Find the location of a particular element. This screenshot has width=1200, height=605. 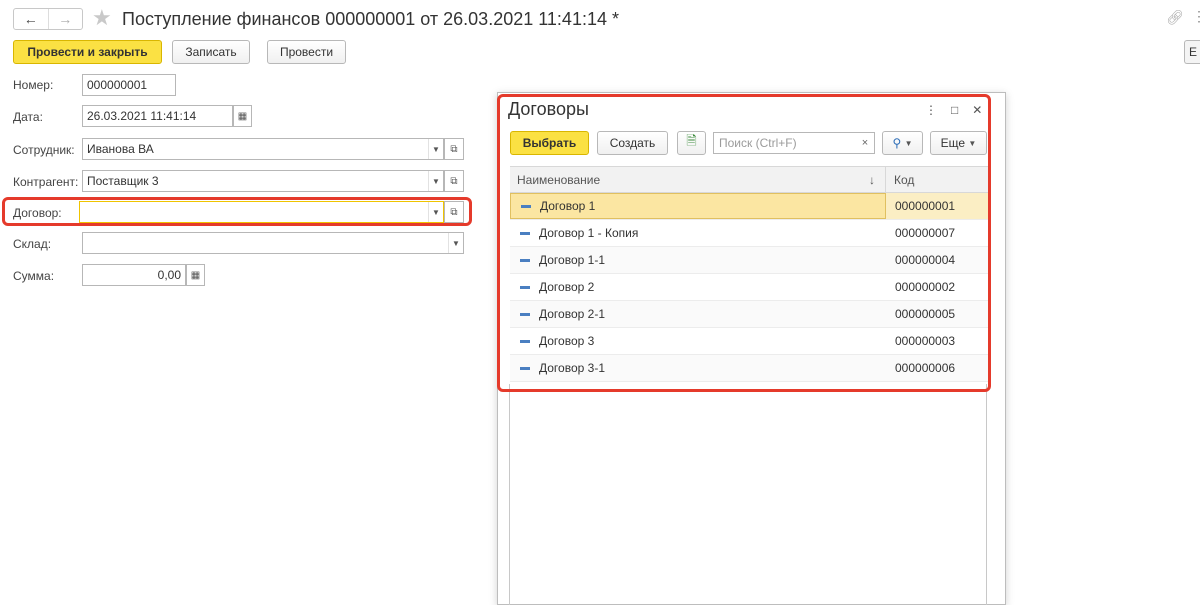

warehouse-label: Склад: is located at coordinates (32, 244).